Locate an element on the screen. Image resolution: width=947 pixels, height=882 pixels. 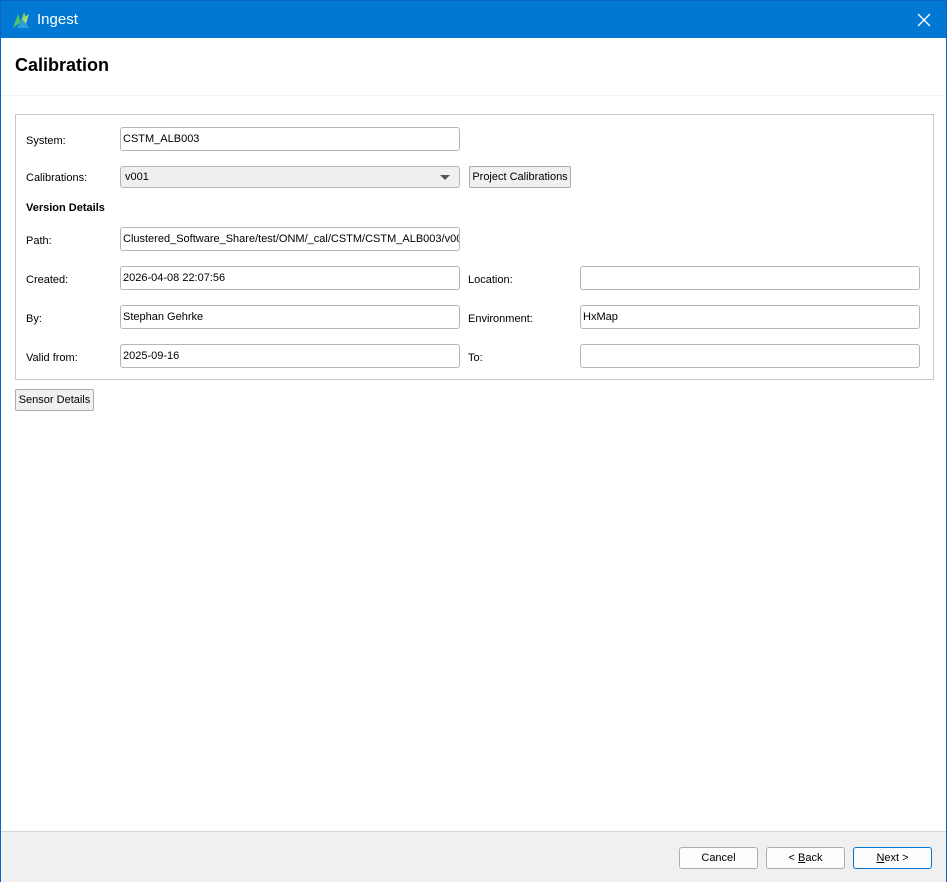
location-label: Location: is located at coordinates (490, 280).